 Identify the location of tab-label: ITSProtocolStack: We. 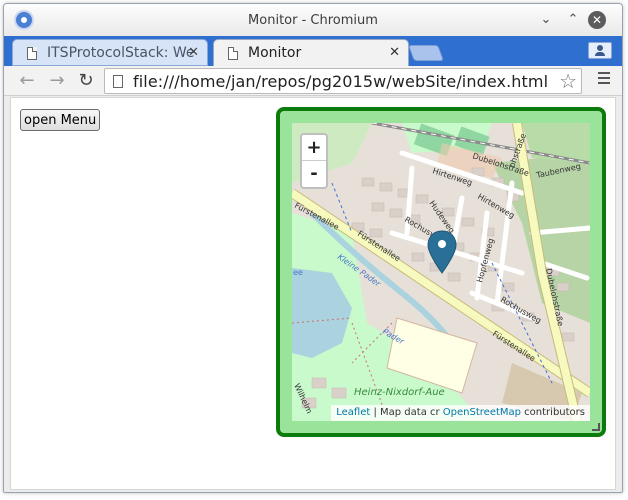
(121, 53).